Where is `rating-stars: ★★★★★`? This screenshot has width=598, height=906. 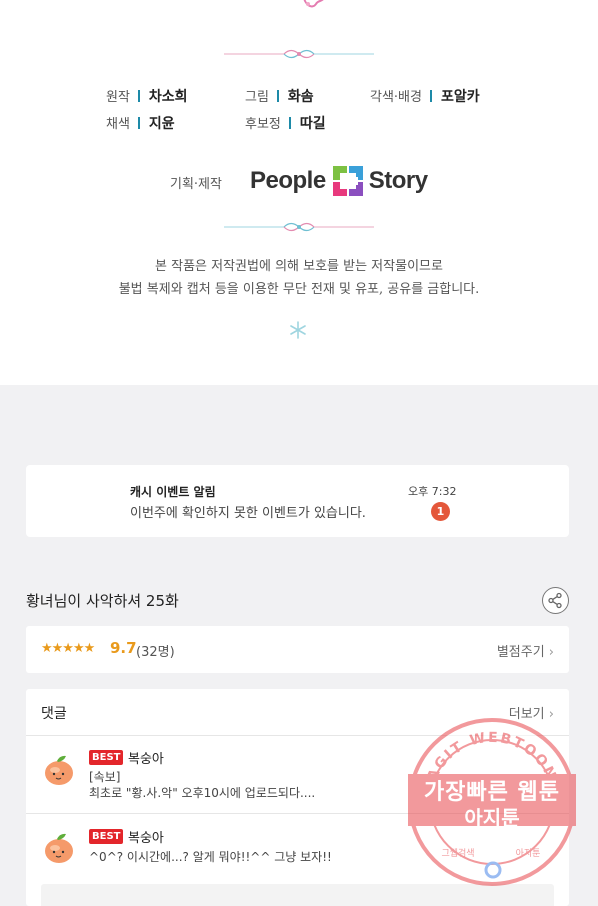 rating-stars: ★★★★★ is located at coordinates (68, 648).